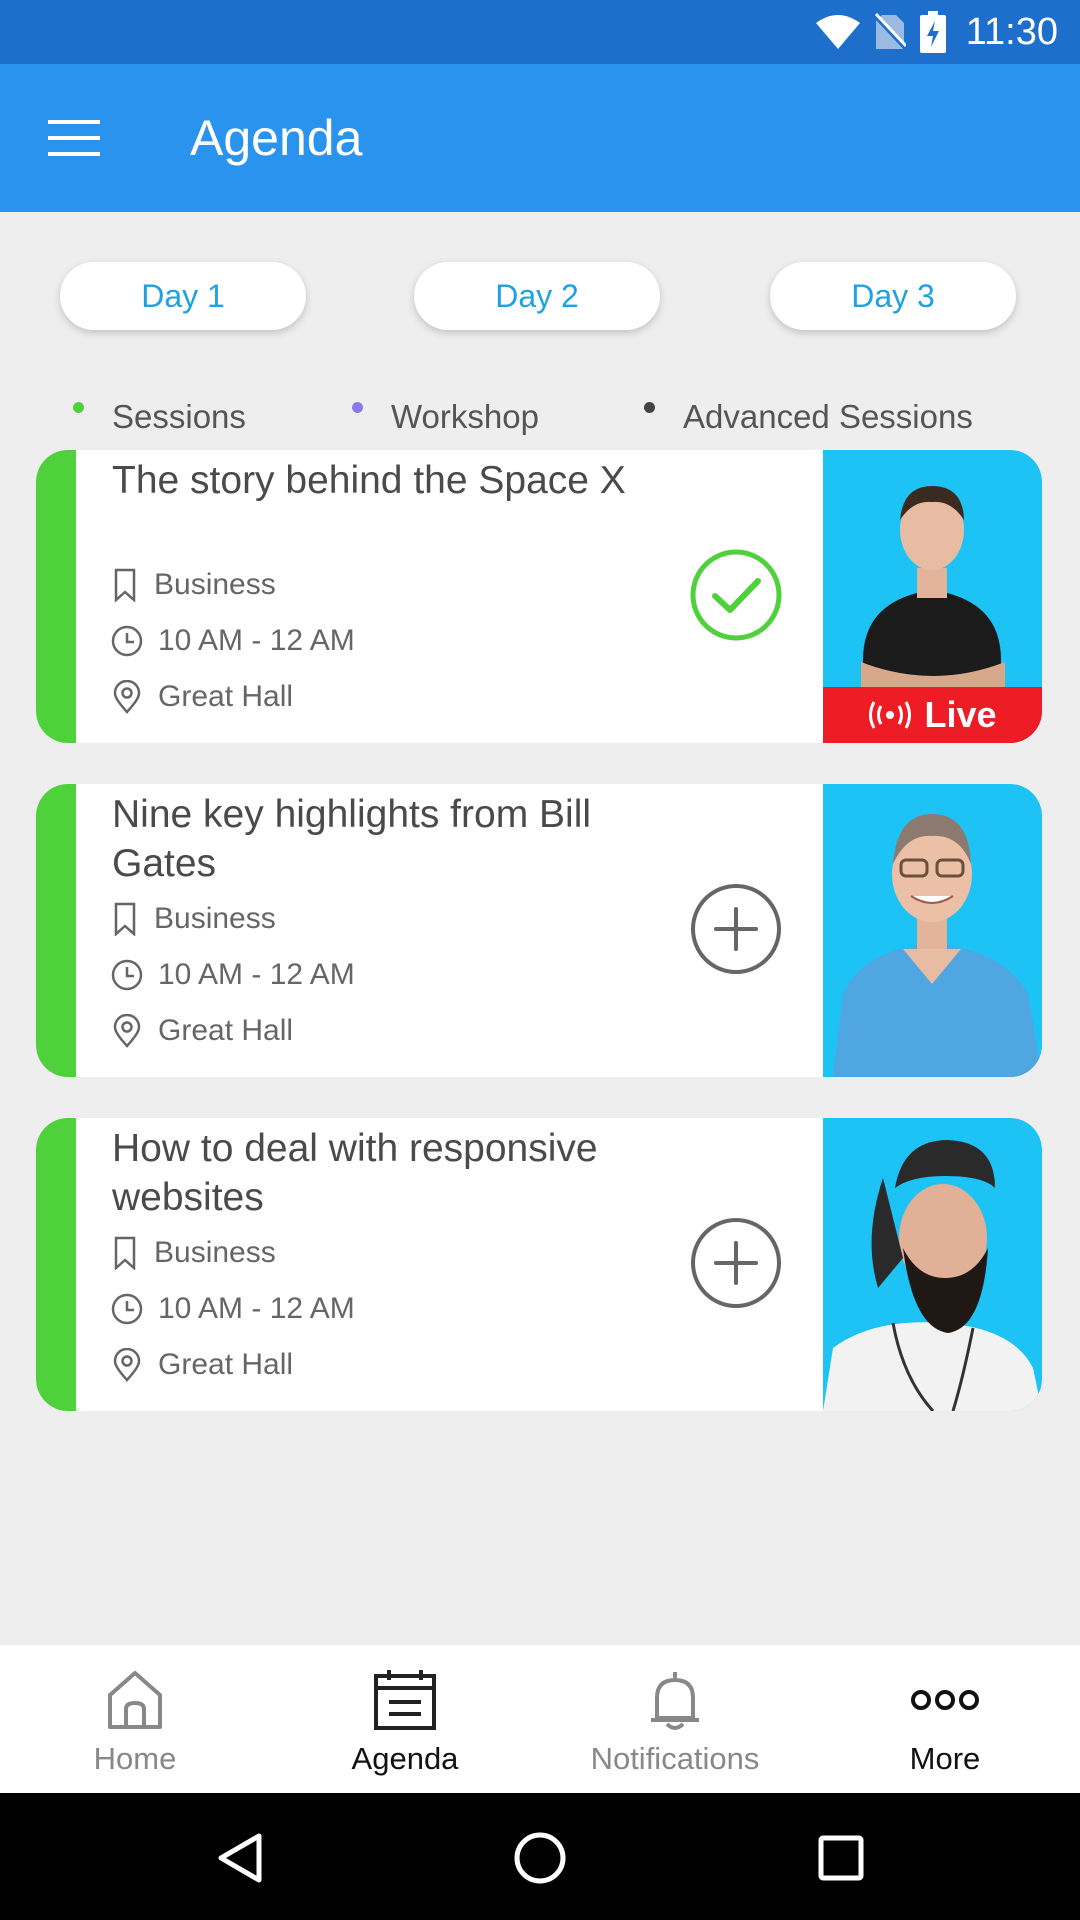 The width and height of the screenshot is (1080, 1920). I want to click on recents-button, so click(841, 1858).